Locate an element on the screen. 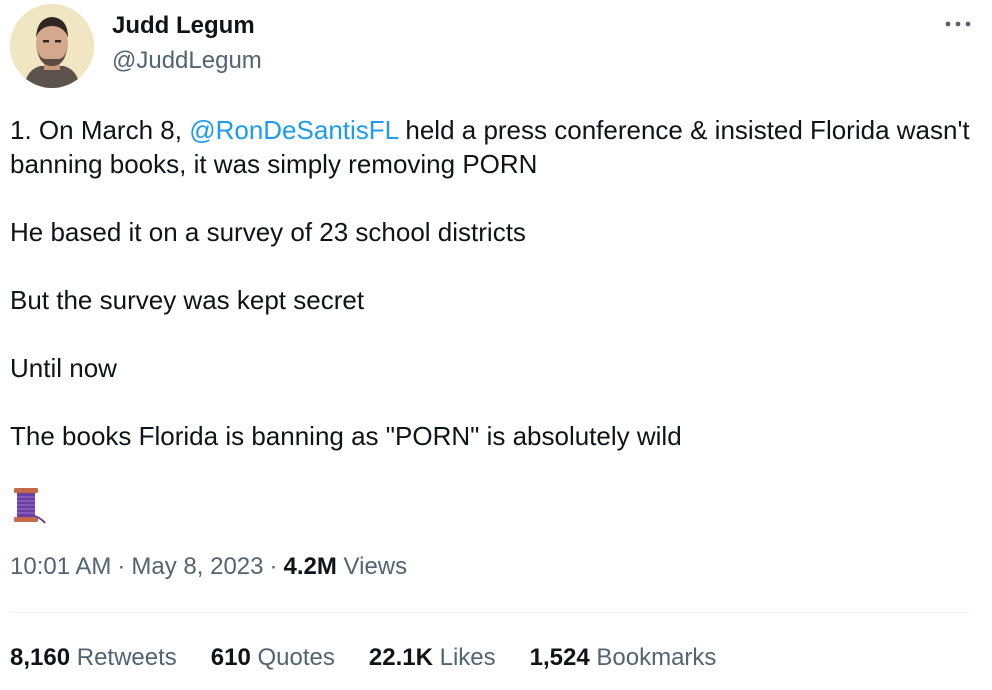 This screenshot has height=690, width=992. more-options-button is located at coordinates (958, 24).